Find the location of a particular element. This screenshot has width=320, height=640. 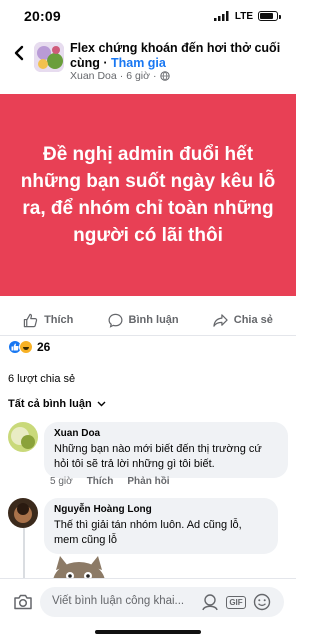

gif-button: GIF is located at coordinates (236, 602).